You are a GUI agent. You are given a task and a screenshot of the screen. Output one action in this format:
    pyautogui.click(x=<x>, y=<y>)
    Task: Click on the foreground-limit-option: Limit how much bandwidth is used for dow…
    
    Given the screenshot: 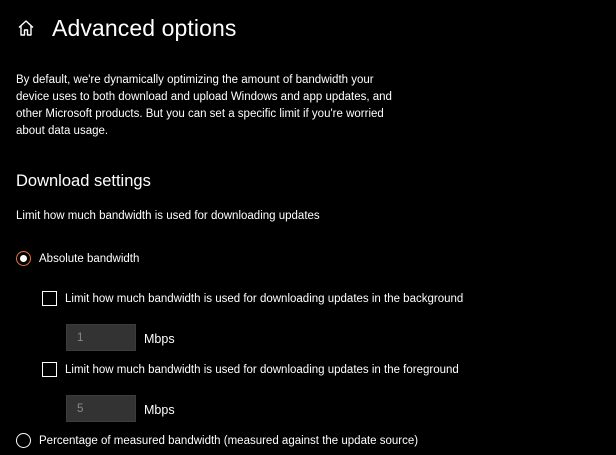 What is the action you would take?
    pyautogui.click(x=250, y=369)
    